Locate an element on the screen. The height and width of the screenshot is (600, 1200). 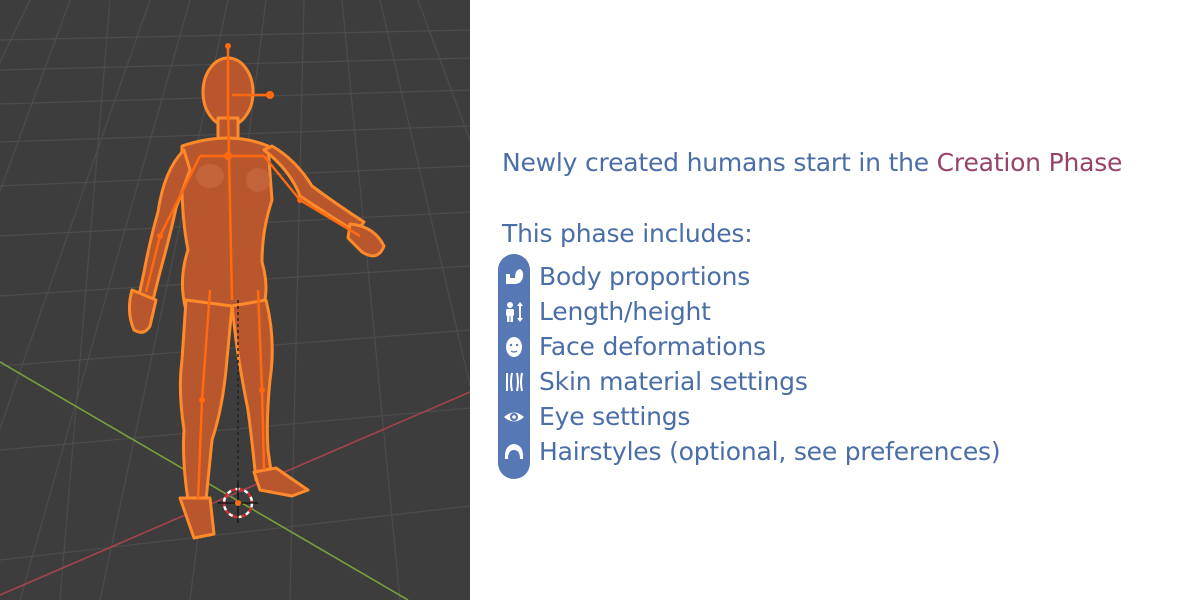
list-item-hairstyles: Hairstyles (optional, see preferences) is located at coordinates (749, 451).